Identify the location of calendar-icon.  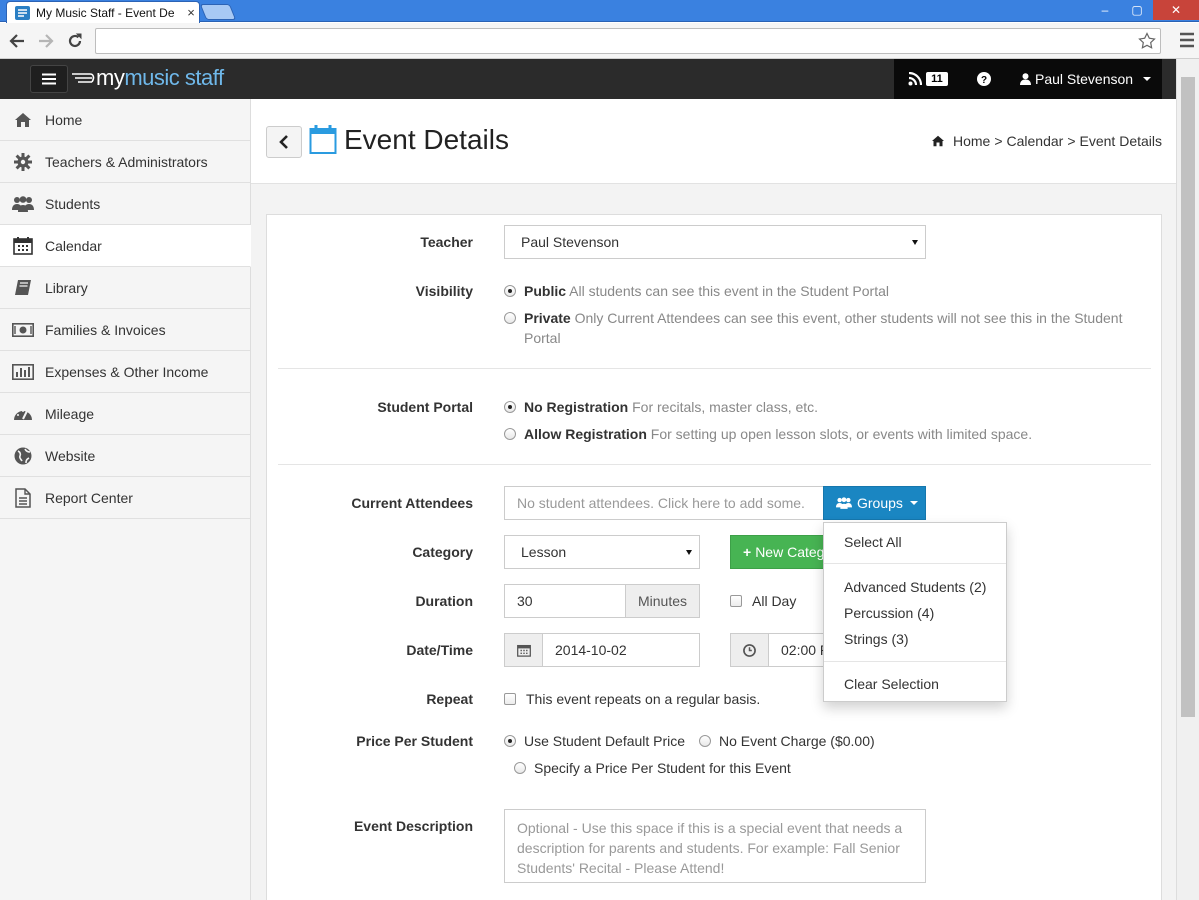
(523, 650).